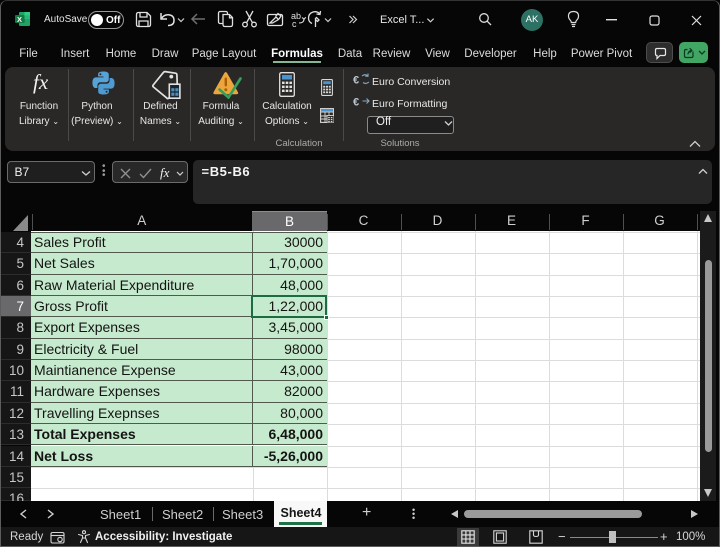 The image size is (720, 547). I want to click on svg-text: c, so click(294, 23).